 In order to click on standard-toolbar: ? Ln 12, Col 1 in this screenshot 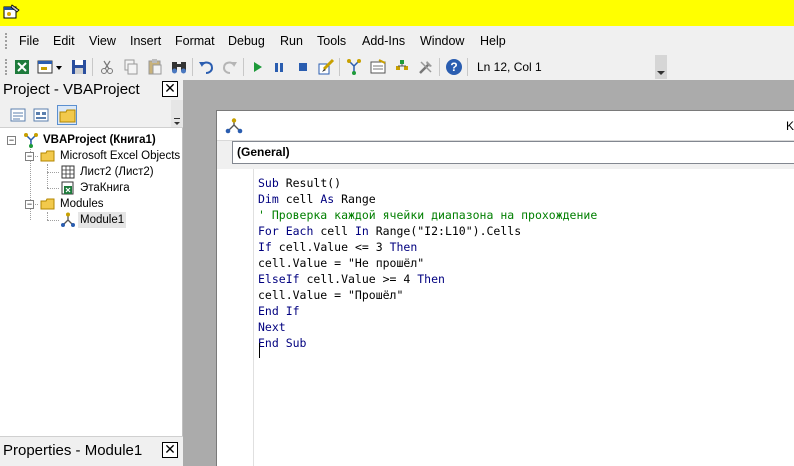, I will do `click(397, 67)`.